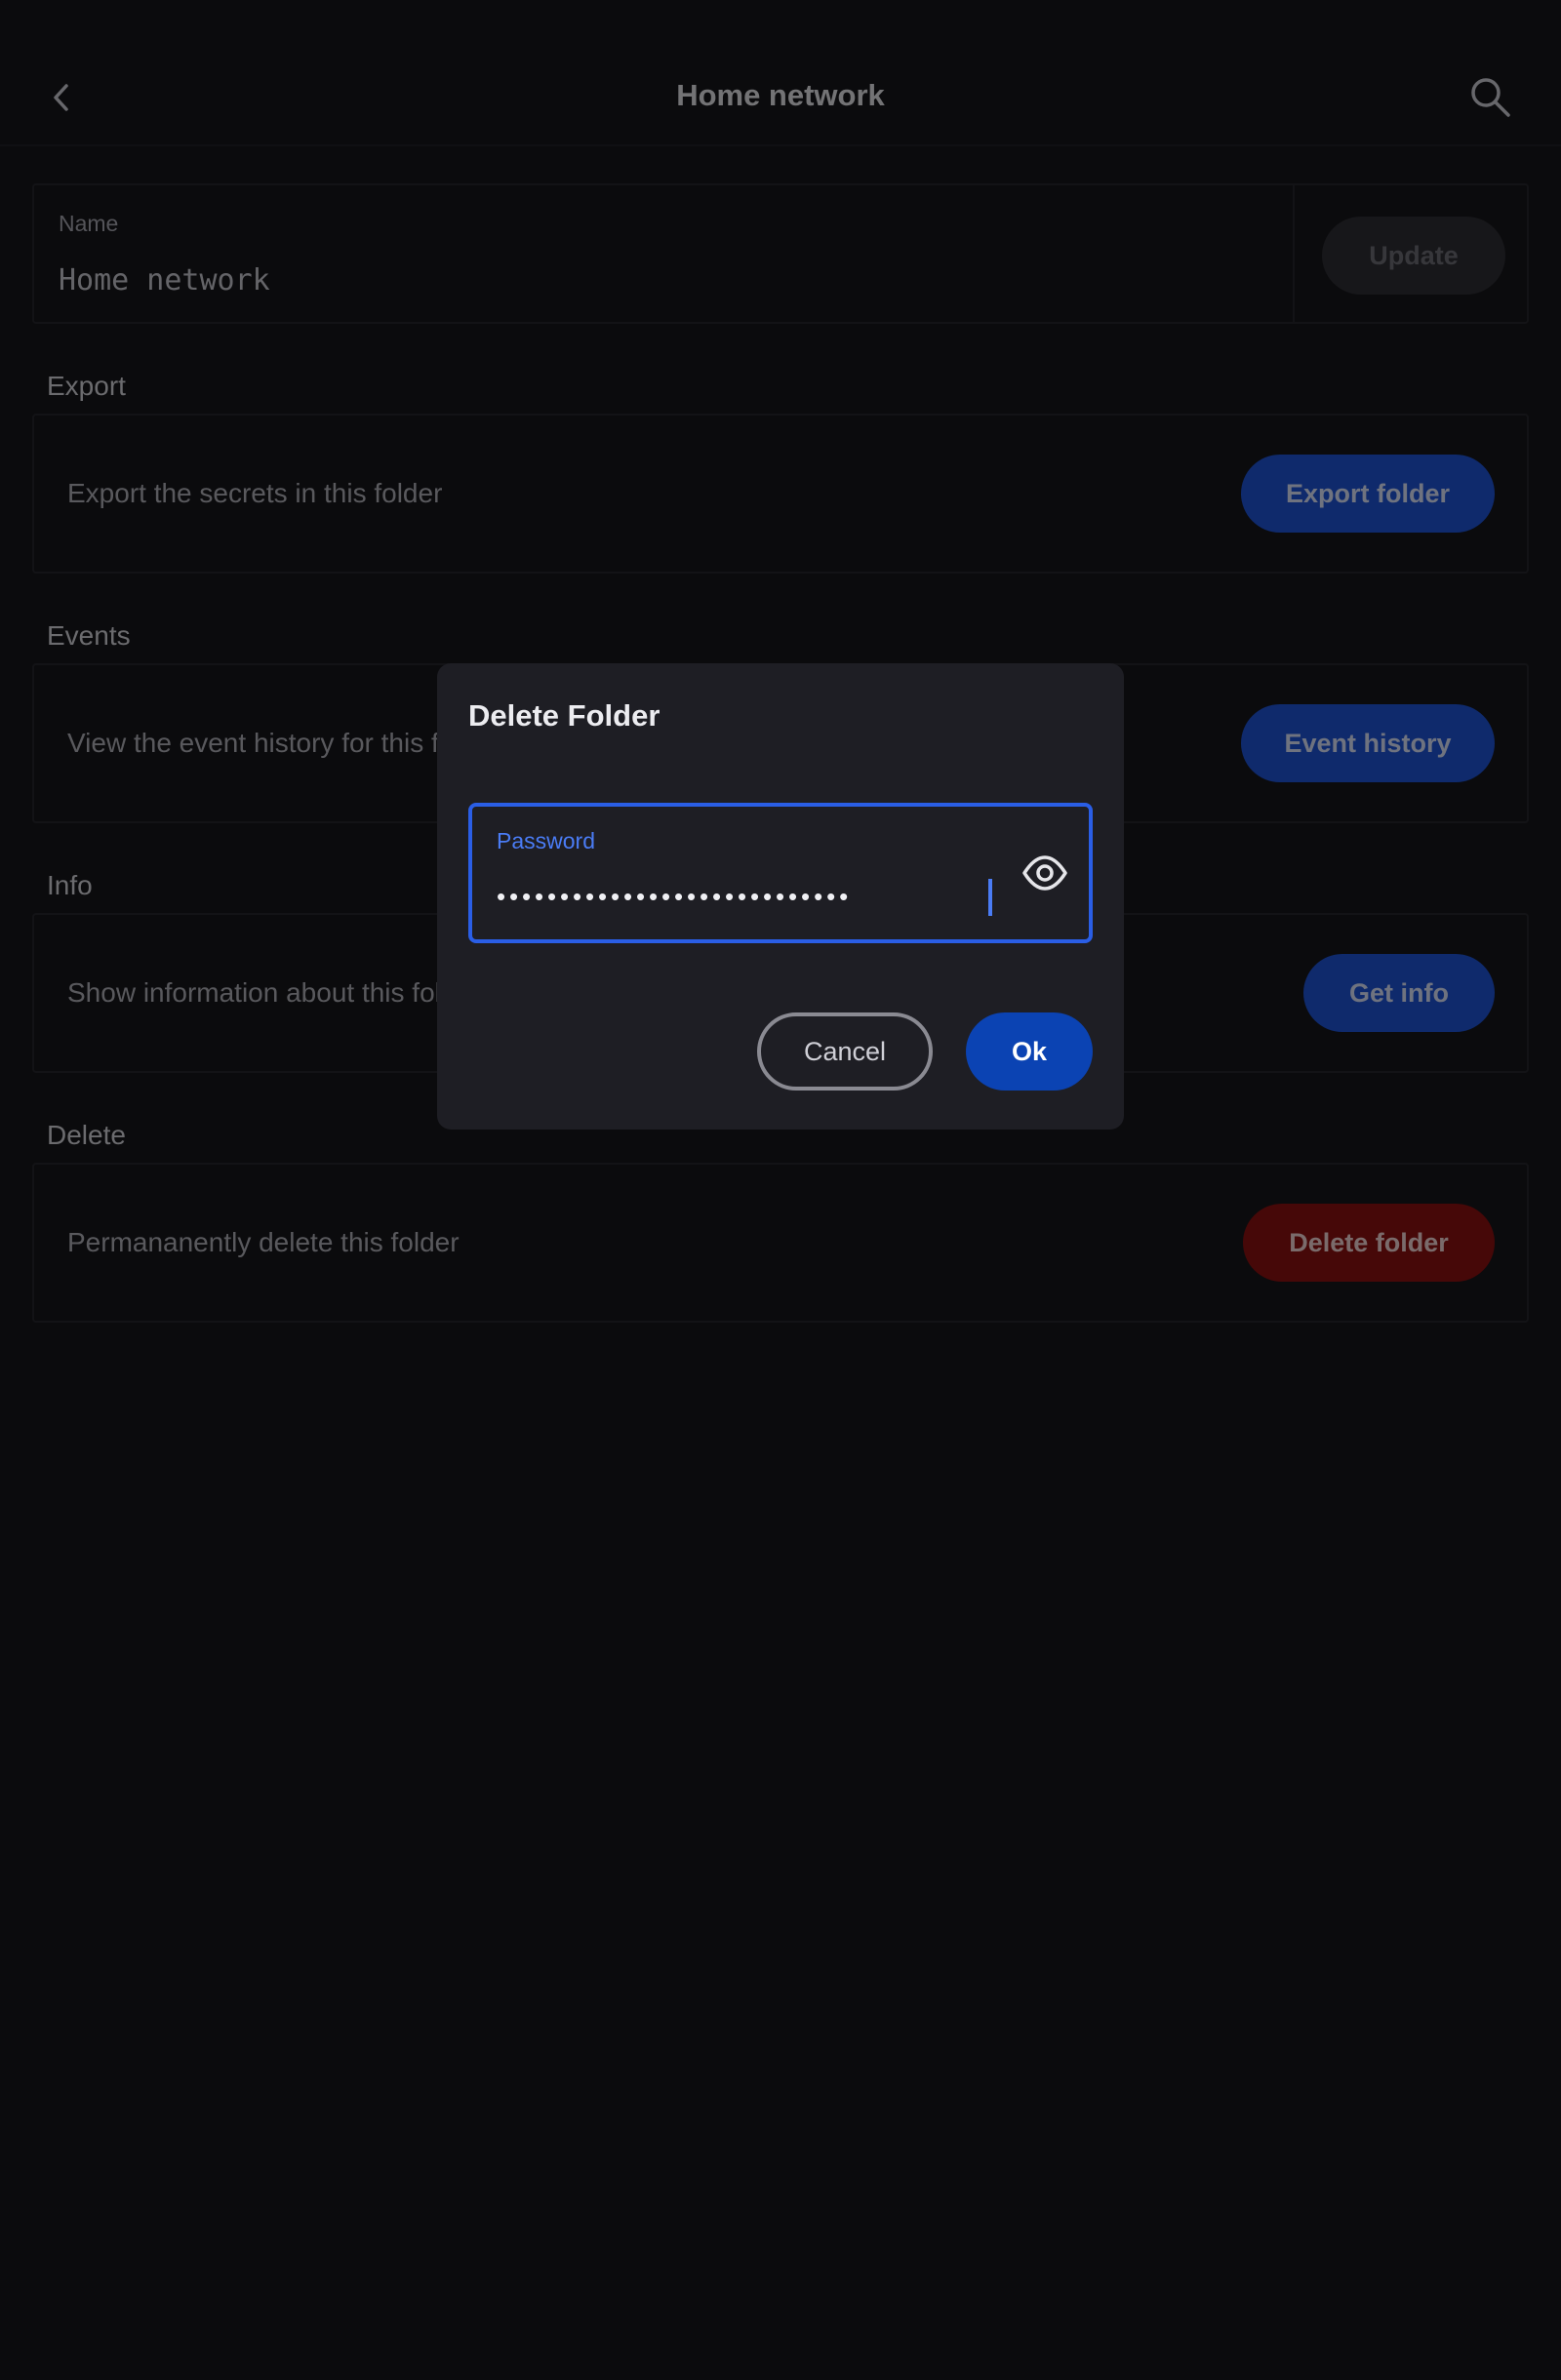 Image resolution: width=1561 pixels, height=2380 pixels. What do you see at coordinates (674, 896) in the screenshot?
I see `password-input: ••••••••••••••••••••••••••••` at bounding box center [674, 896].